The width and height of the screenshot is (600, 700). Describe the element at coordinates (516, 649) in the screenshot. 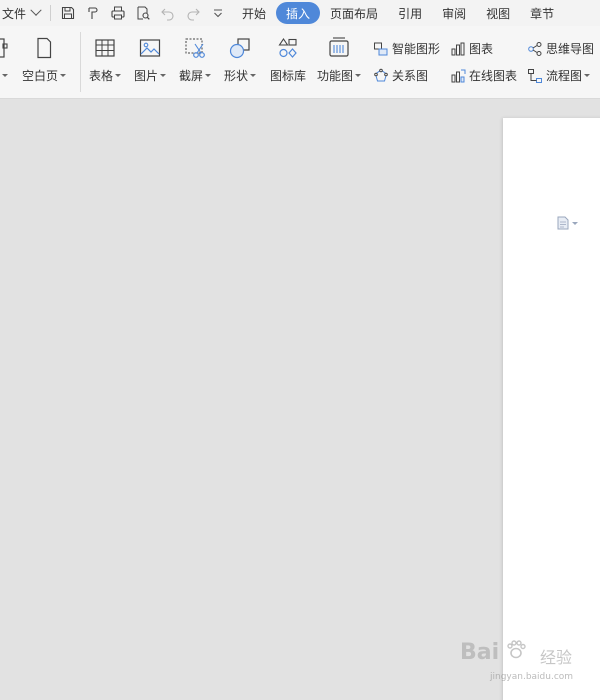

I see `paw-logo` at that location.